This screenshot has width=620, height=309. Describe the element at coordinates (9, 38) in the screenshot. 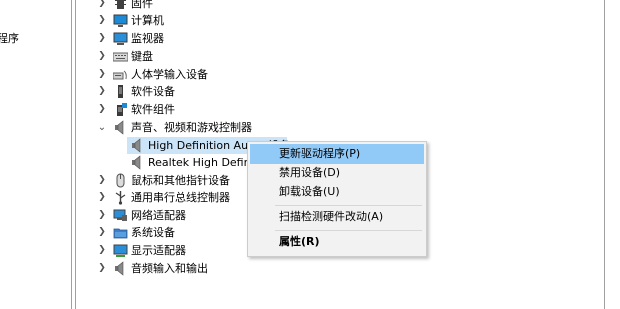

I see `left-pane-text: 程序` at that location.